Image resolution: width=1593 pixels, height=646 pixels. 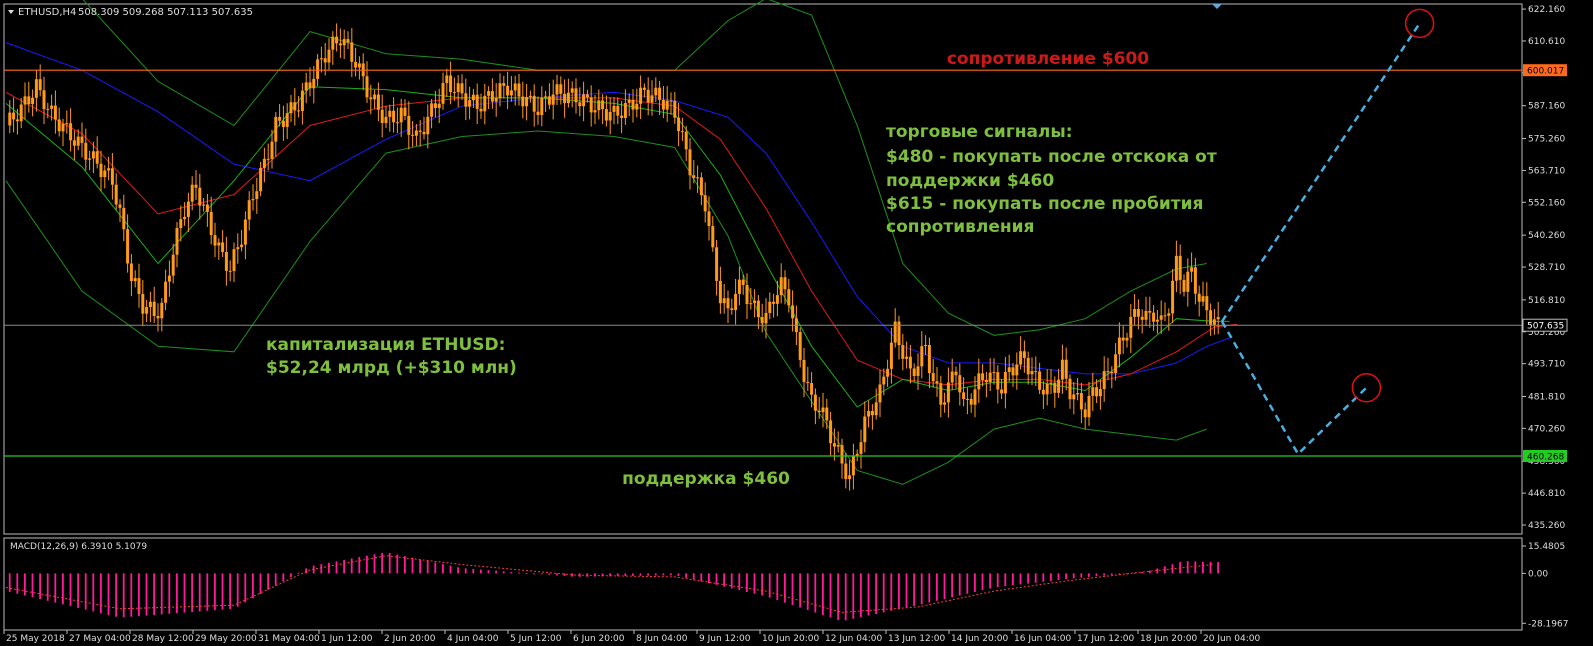 What do you see at coordinates (1048, 59) in the screenshot?
I see `resistance-annotation: сопротивление $600` at bounding box center [1048, 59].